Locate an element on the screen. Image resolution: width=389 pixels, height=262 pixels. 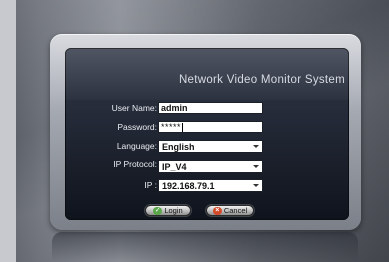
ip-protocol-value: IP_V4 is located at coordinates (174, 167).